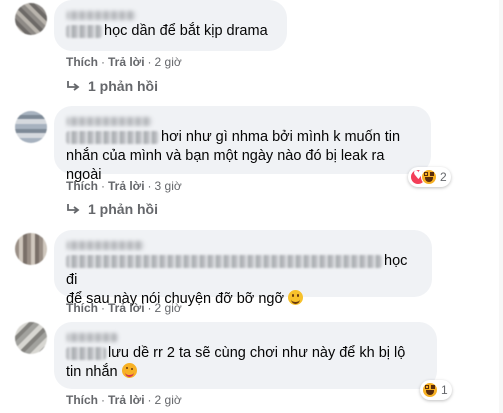 This screenshot has height=413, width=503. I want to click on reaction-summary: 1, so click(436, 390).